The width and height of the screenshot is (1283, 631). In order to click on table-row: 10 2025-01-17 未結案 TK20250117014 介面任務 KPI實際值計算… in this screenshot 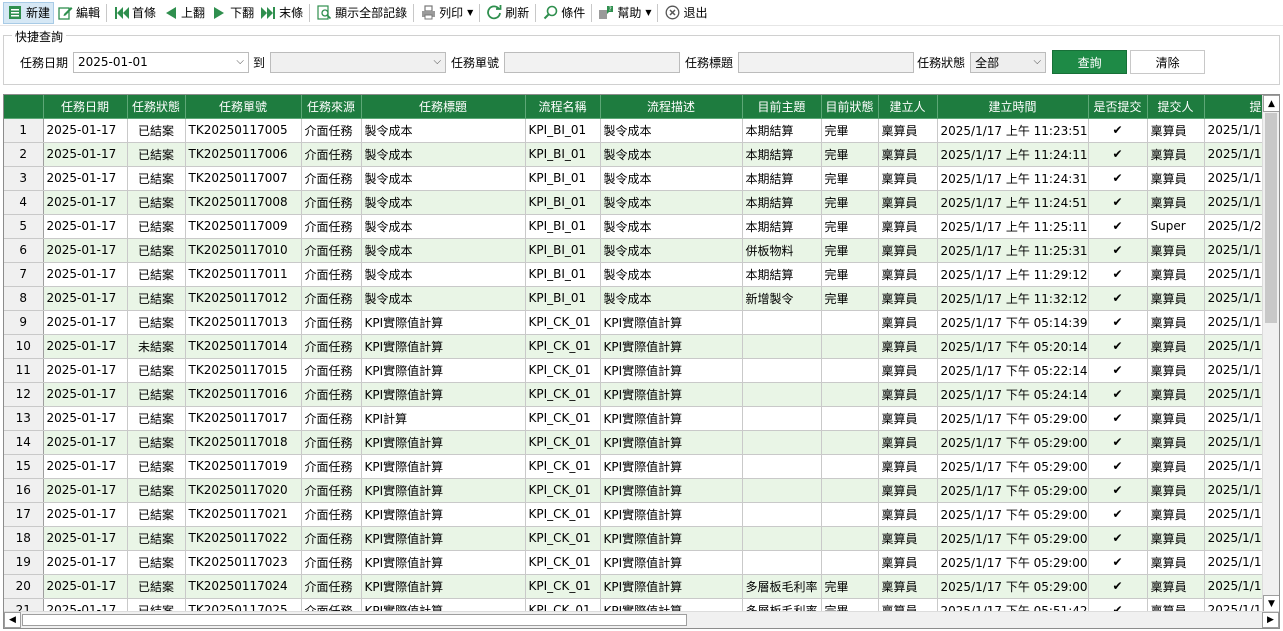, I will do `click(634, 346)`.